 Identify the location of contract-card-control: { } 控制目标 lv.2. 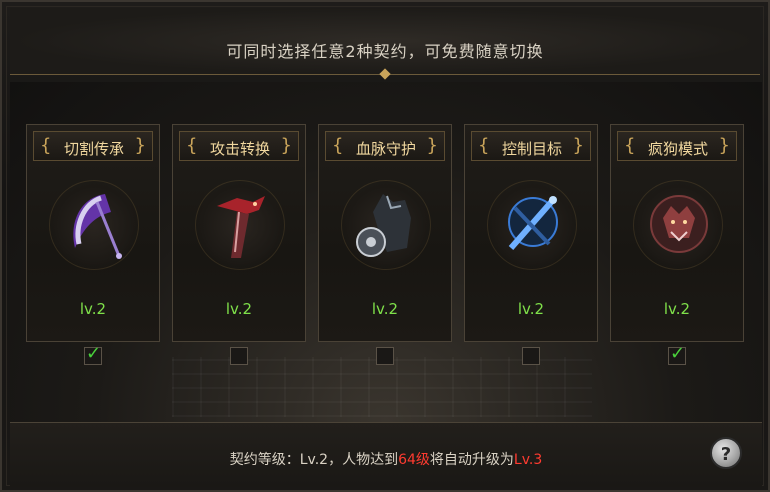
(531, 233).